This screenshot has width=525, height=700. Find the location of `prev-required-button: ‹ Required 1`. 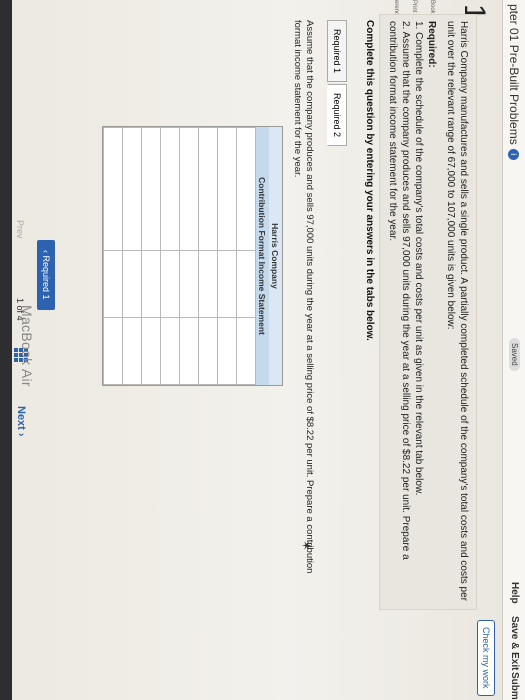

prev-required-button: ‹ Required 1 is located at coordinates (46, 275).